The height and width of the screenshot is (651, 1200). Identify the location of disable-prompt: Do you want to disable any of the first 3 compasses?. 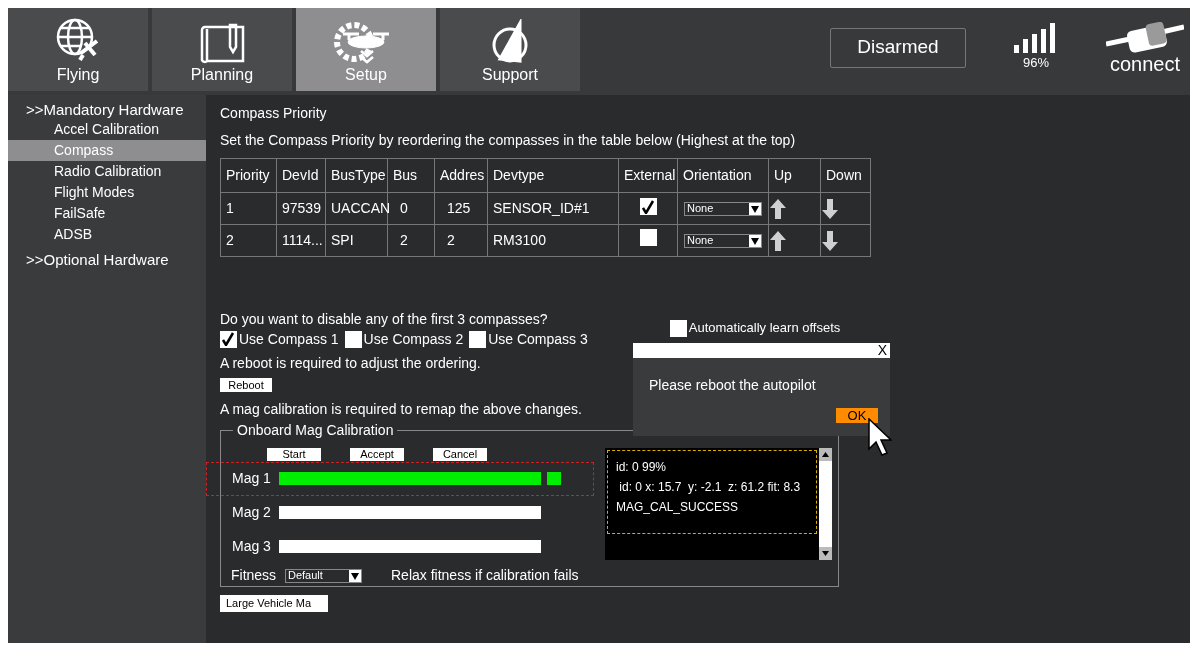
(384, 319).